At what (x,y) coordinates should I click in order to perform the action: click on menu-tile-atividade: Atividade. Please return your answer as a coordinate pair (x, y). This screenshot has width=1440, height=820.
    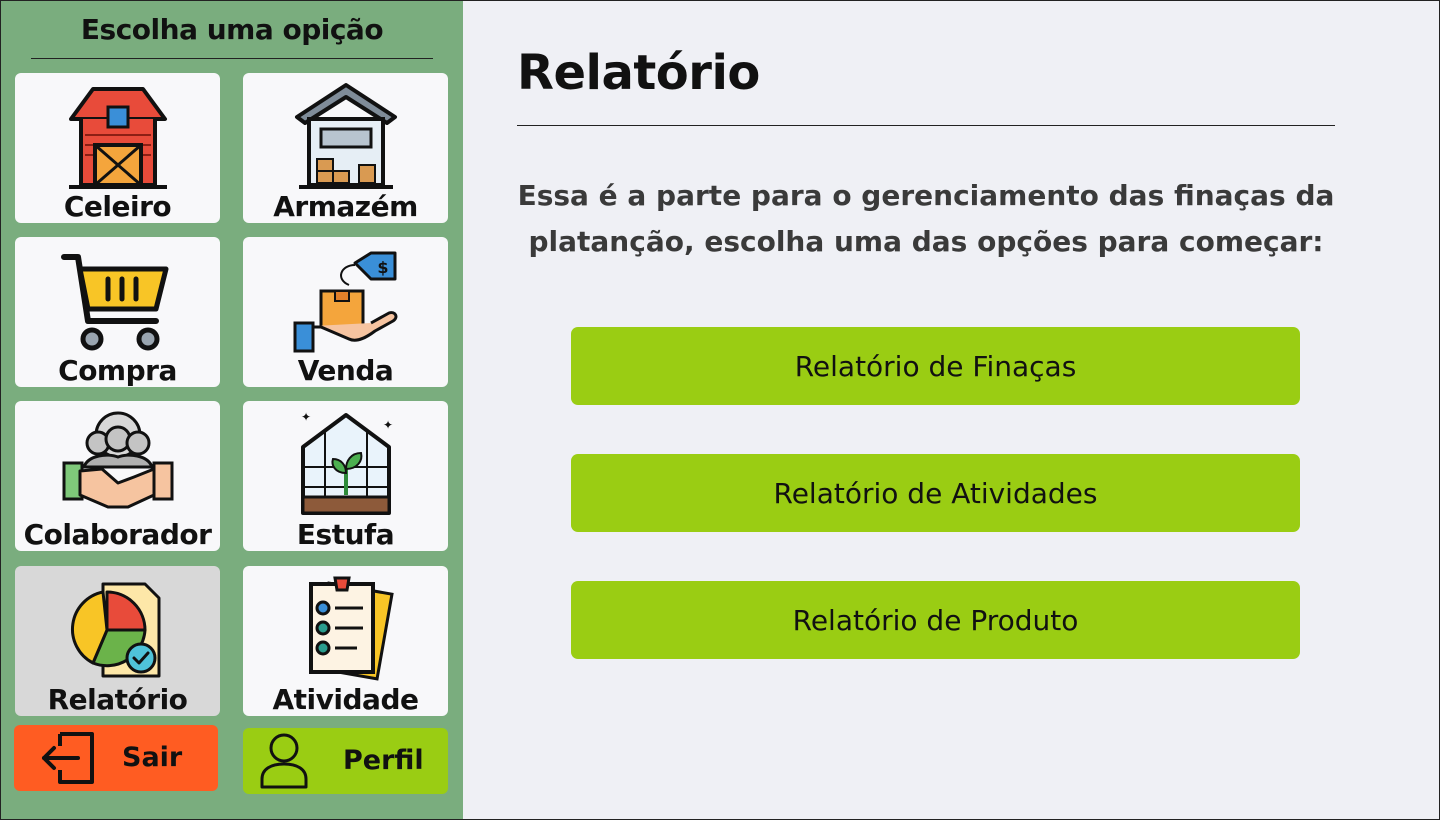
    Looking at the image, I should click on (345, 641).